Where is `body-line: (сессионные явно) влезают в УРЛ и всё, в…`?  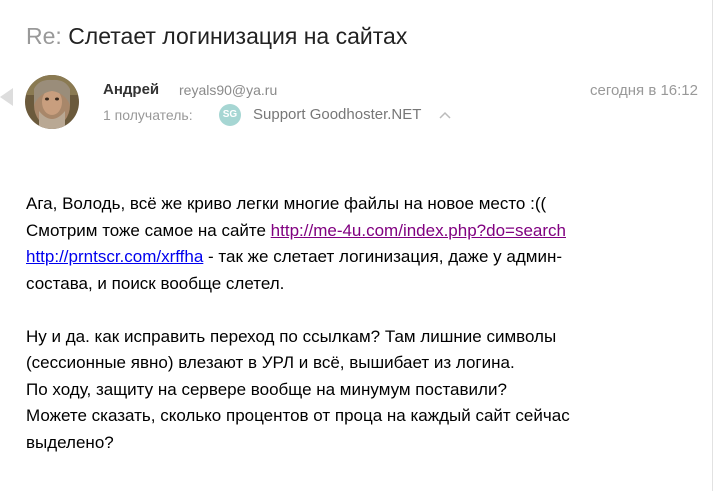 body-line: (сессионные явно) влезают в УРЛ и всё, в… is located at coordinates (270, 362).